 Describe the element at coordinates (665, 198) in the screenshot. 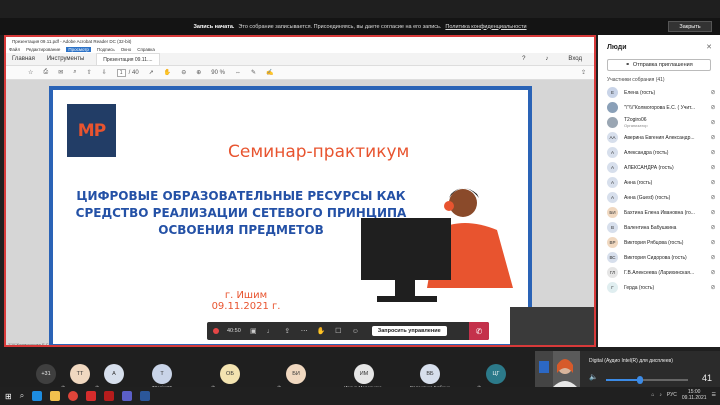

I see `participant-name-block: Анна (Guest) (гость)` at that location.